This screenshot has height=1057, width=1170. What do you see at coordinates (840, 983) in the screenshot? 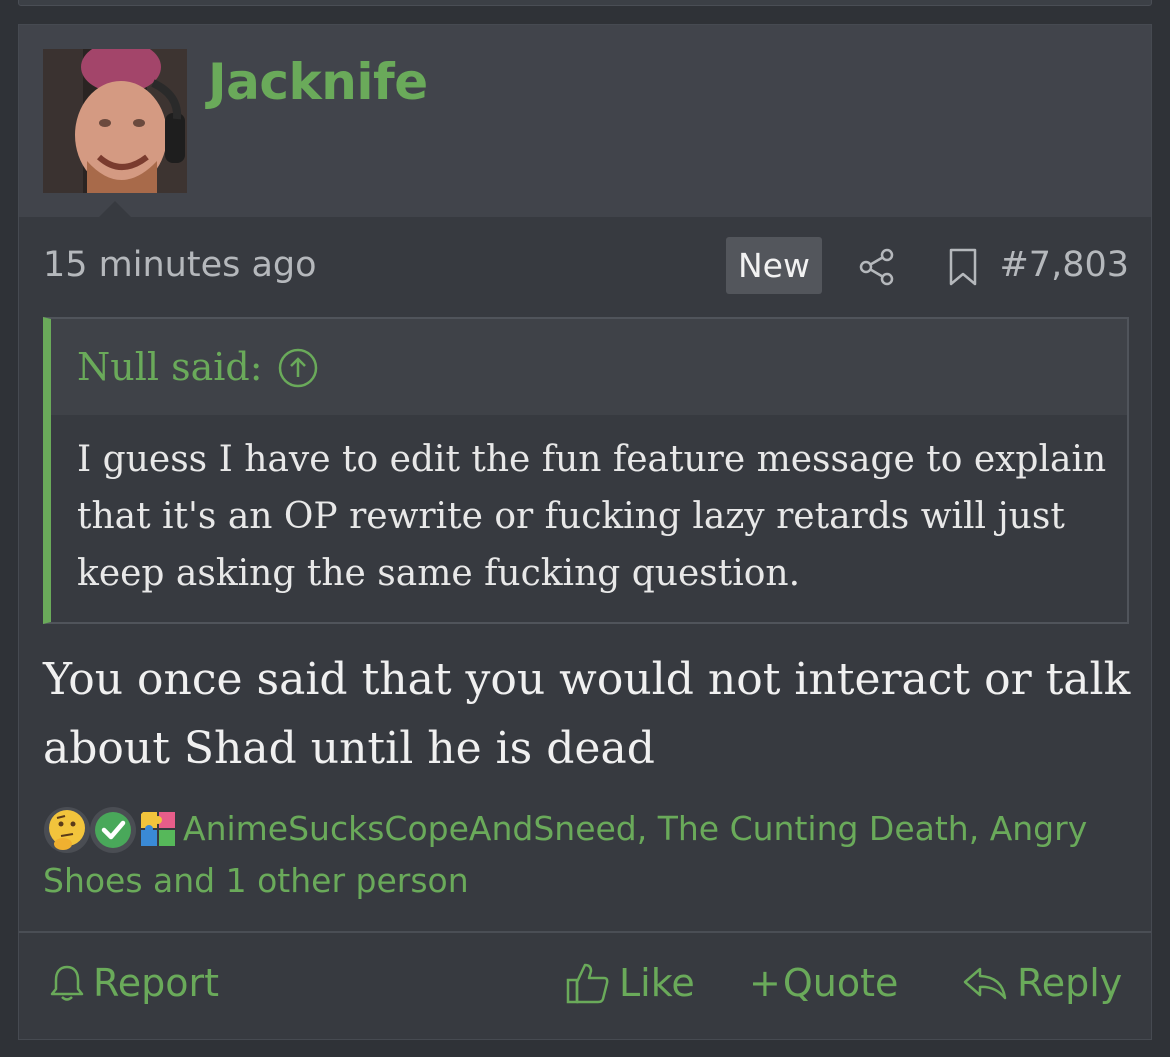
I see `quote-label: Quote` at bounding box center [840, 983].